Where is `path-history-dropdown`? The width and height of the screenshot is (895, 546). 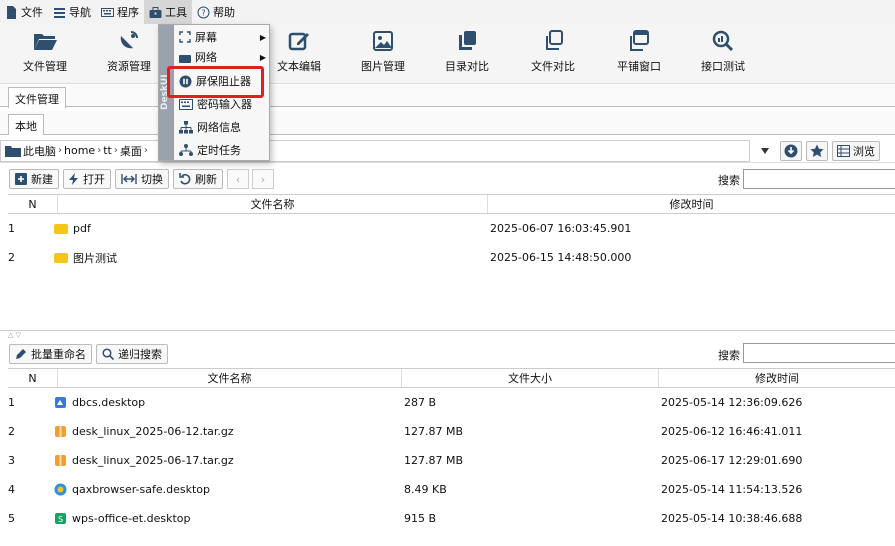 path-history-dropdown is located at coordinates (765, 151).